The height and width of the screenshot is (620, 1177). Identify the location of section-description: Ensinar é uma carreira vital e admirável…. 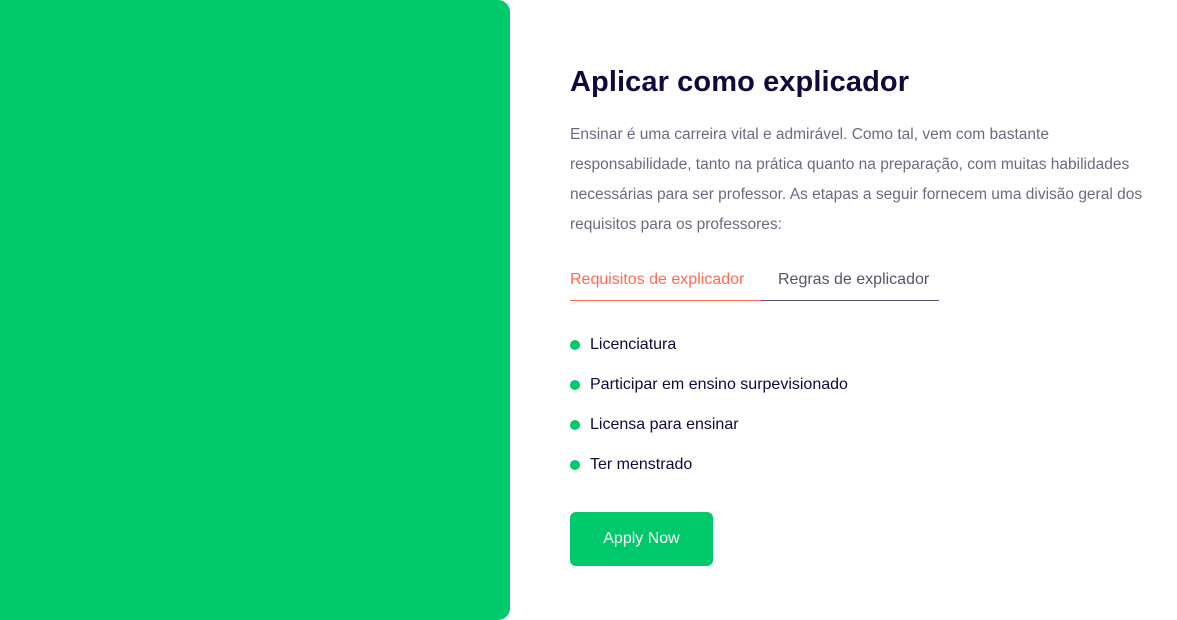
(856, 179).